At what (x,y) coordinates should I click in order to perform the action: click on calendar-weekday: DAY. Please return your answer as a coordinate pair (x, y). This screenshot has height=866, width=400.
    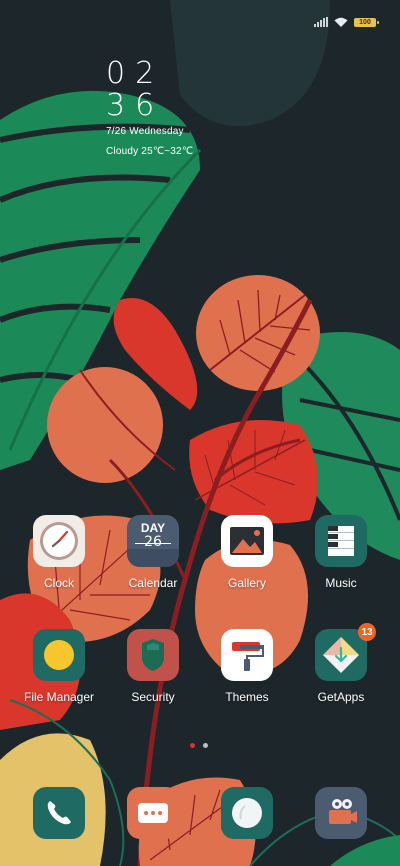
    Looking at the image, I should click on (153, 528).